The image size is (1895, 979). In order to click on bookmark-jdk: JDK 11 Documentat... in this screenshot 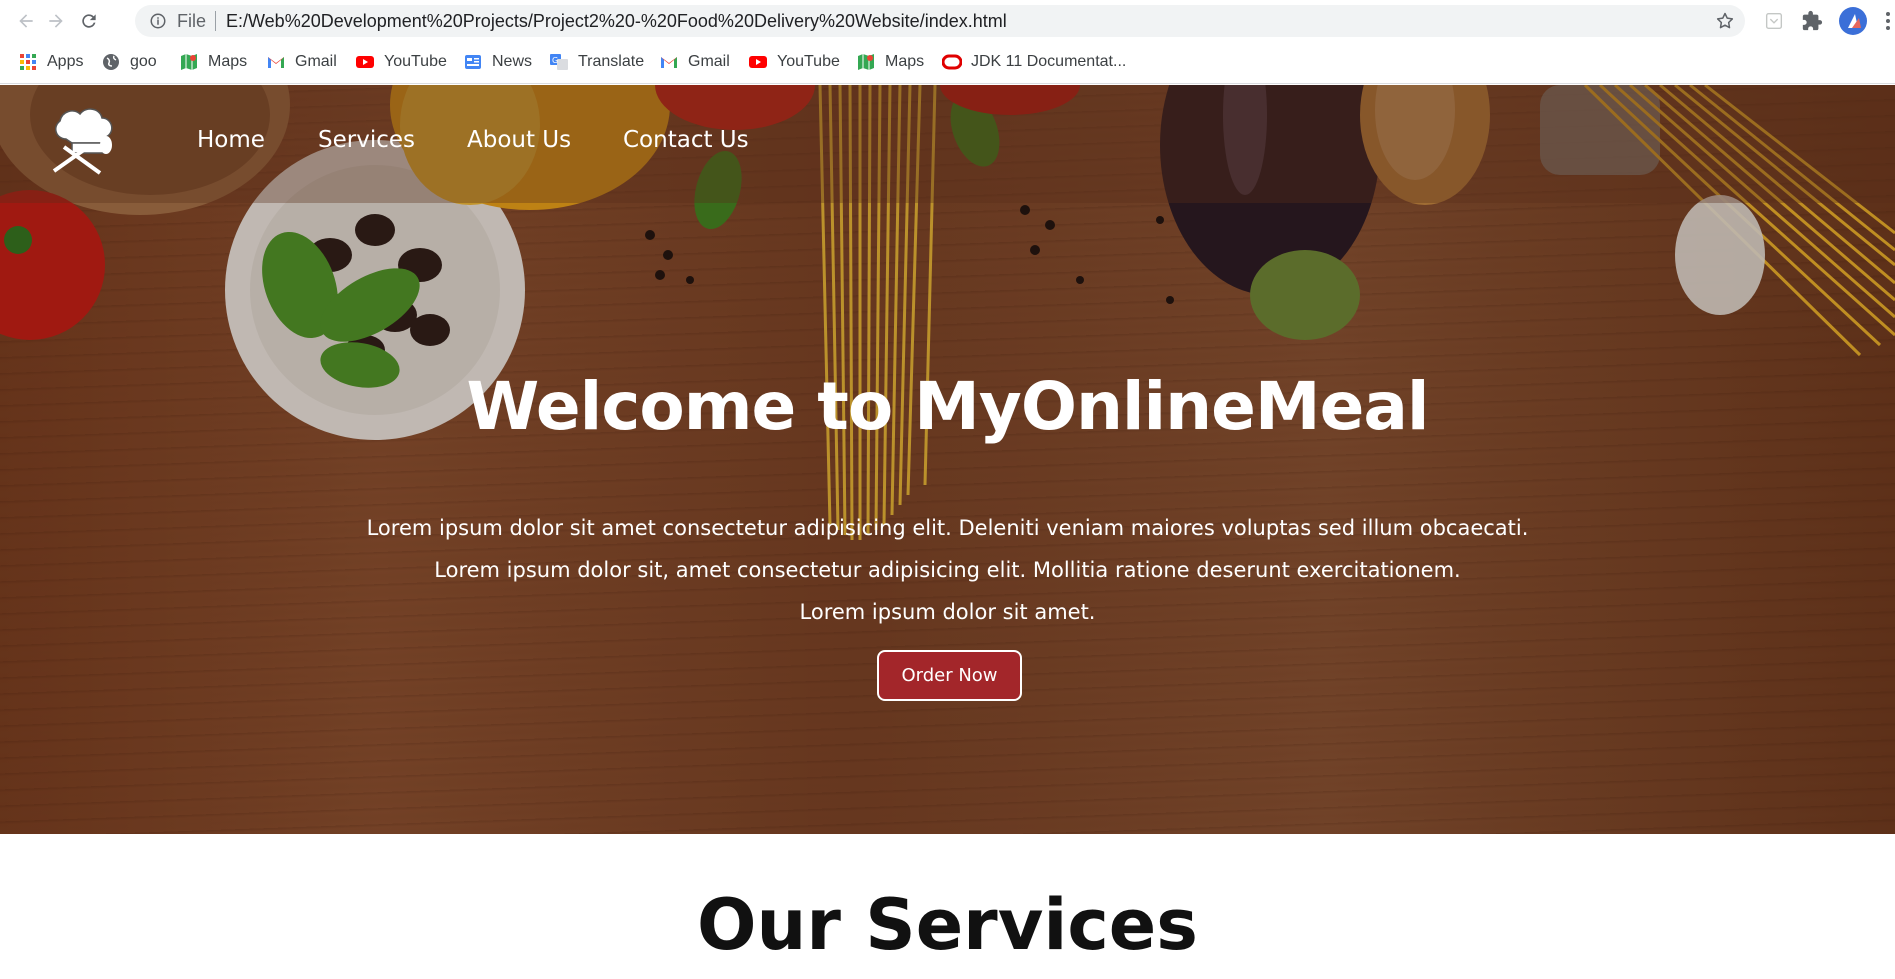, I will do `click(1034, 62)`.